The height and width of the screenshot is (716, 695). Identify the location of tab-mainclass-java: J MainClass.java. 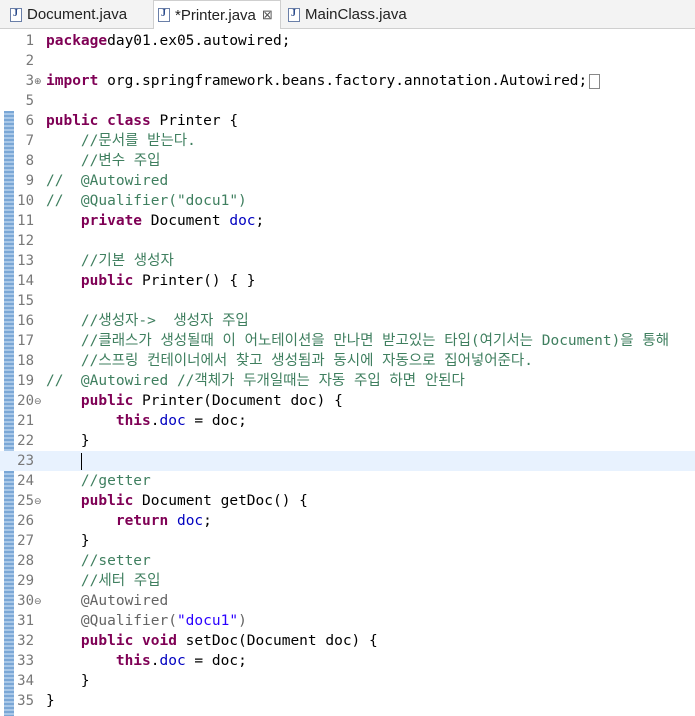
(351, 14).